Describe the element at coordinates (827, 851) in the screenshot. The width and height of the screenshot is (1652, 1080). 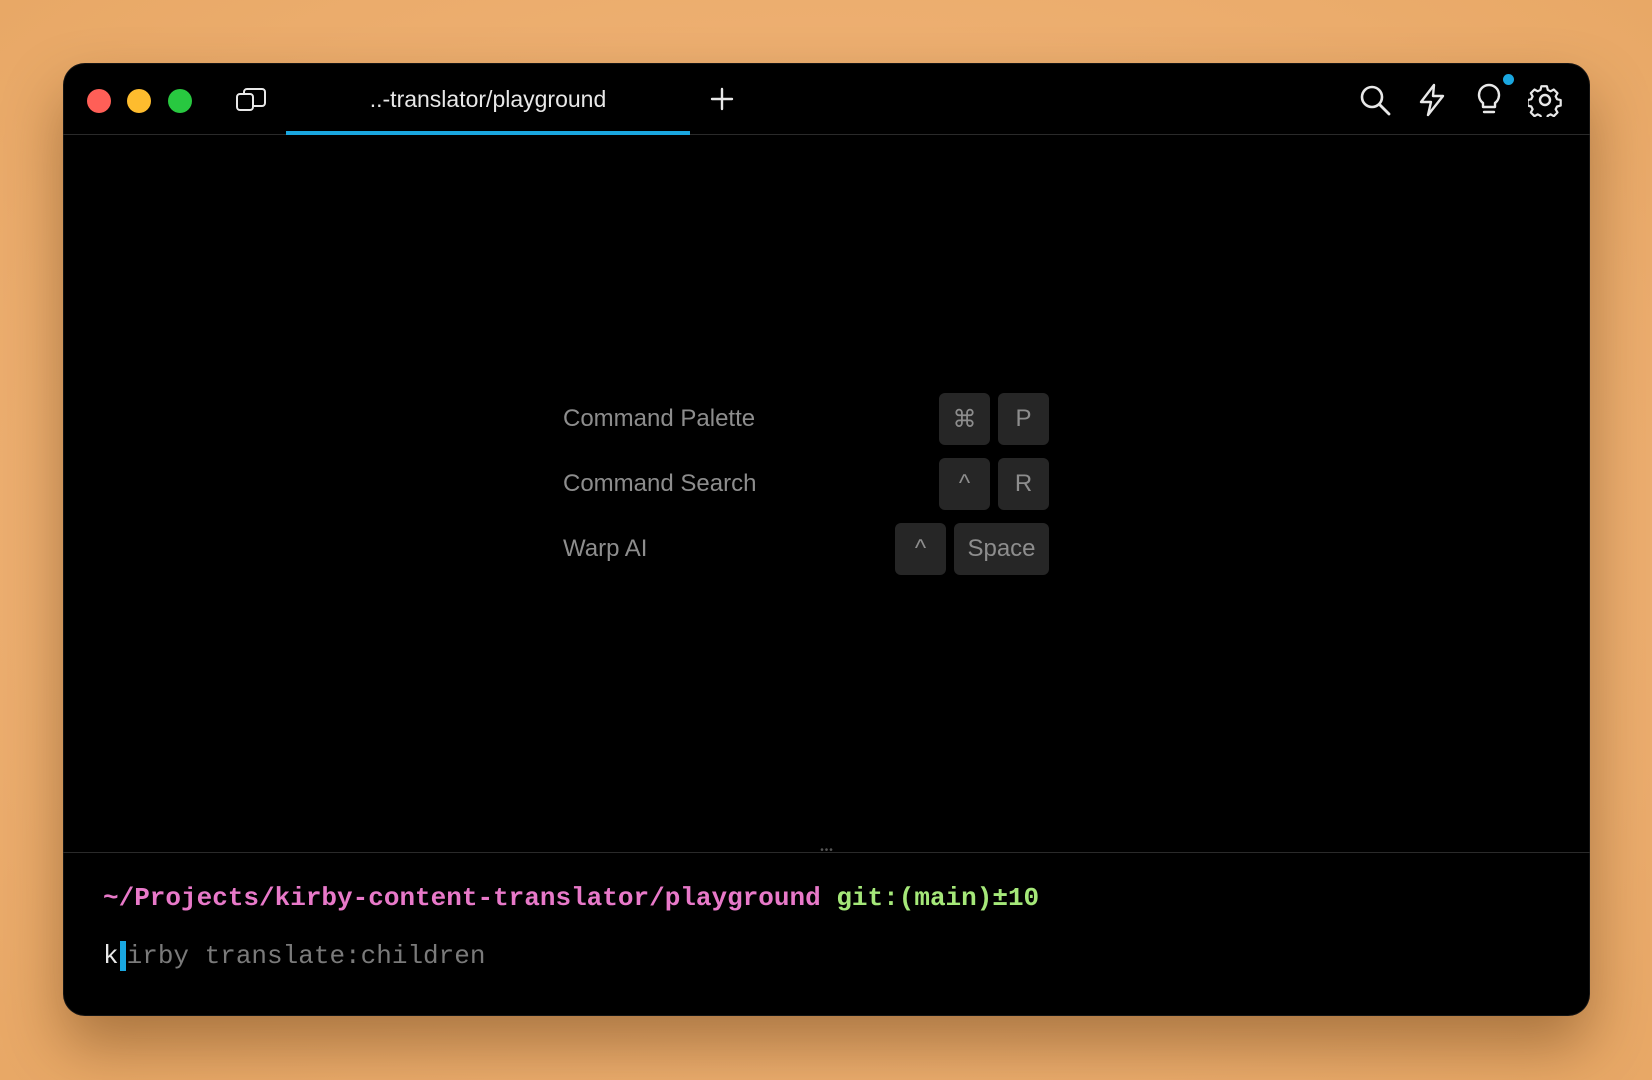
I see `resize-handle: •••` at that location.